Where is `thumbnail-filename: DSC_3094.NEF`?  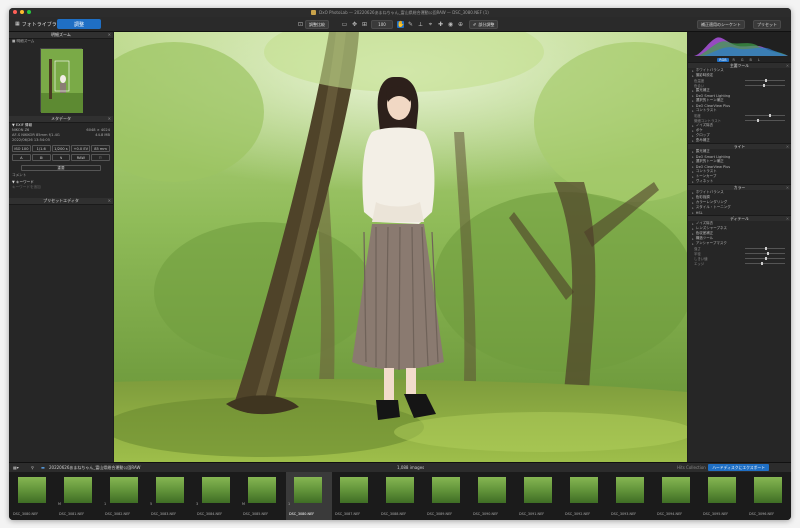
thumbnail-filename: DSC_3094.NEF is located at coordinates (670, 514).